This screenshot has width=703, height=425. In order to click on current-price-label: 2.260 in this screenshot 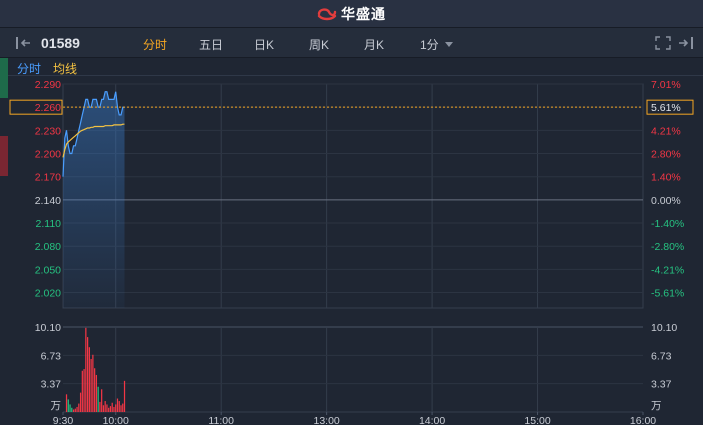, I will do `click(48, 108)`.